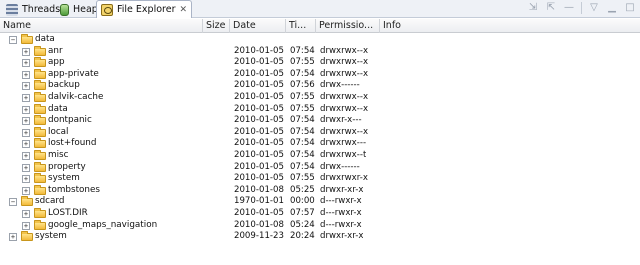 Image resolution: width=640 pixels, height=265 pixels. What do you see at coordinates (581, 8) in the screenshot?
I see `toolbar-separator` at bounding box center [581, 8].